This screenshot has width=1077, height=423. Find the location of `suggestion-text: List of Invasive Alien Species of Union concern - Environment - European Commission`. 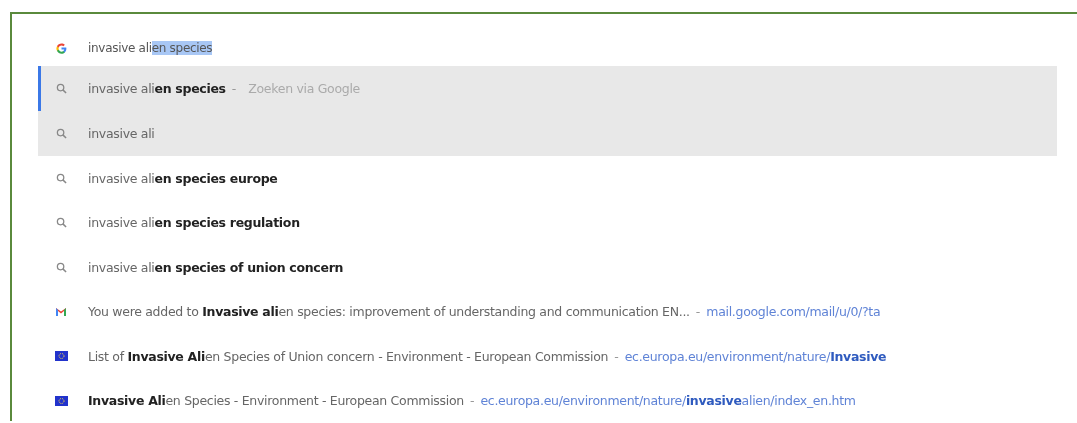

suggestion-text: List of Invasive Alien Species of Union concern - Environment - European Commission is located at coordinates (348, 356).